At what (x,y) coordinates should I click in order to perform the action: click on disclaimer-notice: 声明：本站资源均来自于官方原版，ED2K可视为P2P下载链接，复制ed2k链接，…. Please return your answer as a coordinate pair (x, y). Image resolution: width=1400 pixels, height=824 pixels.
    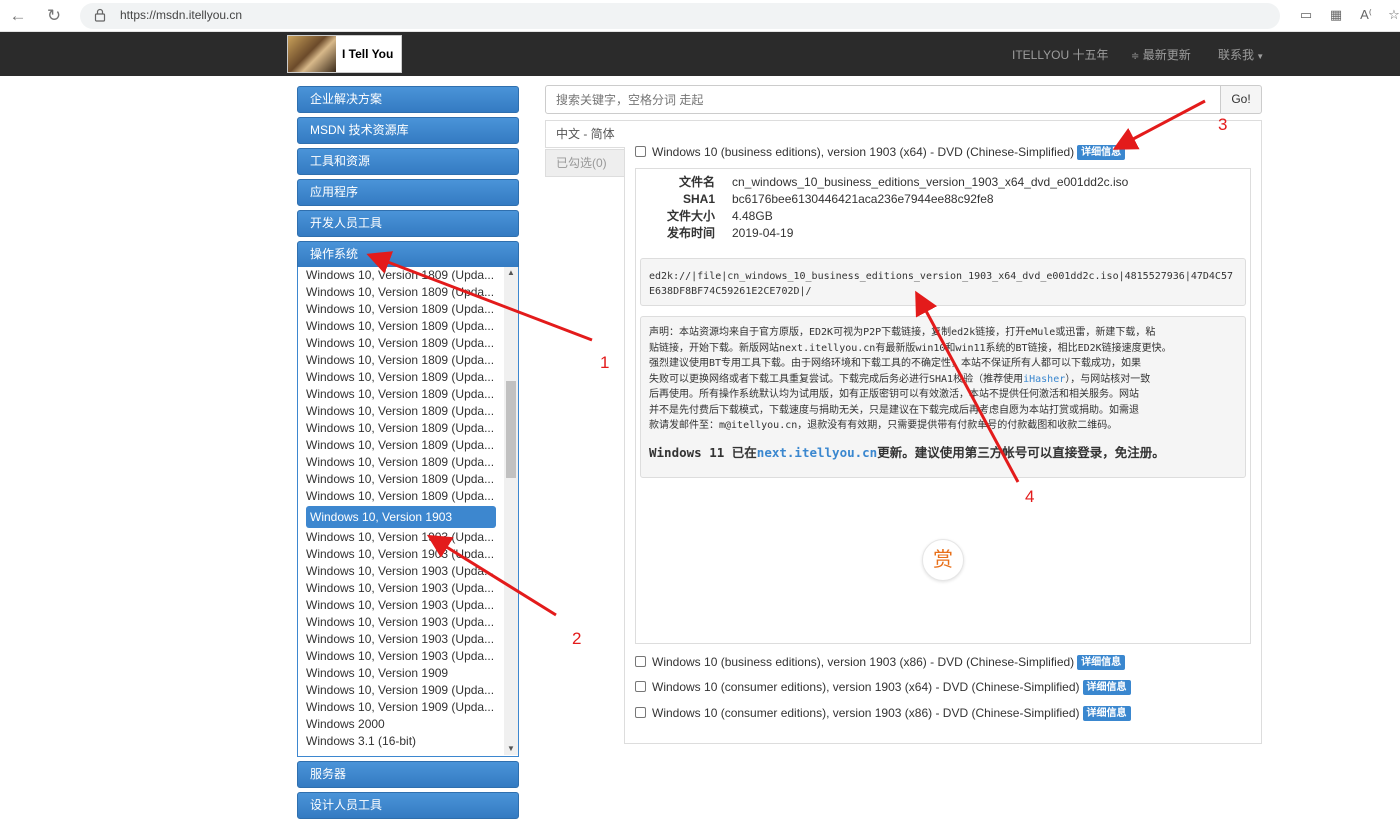
    Looking at the image, I should click on (943, 397).